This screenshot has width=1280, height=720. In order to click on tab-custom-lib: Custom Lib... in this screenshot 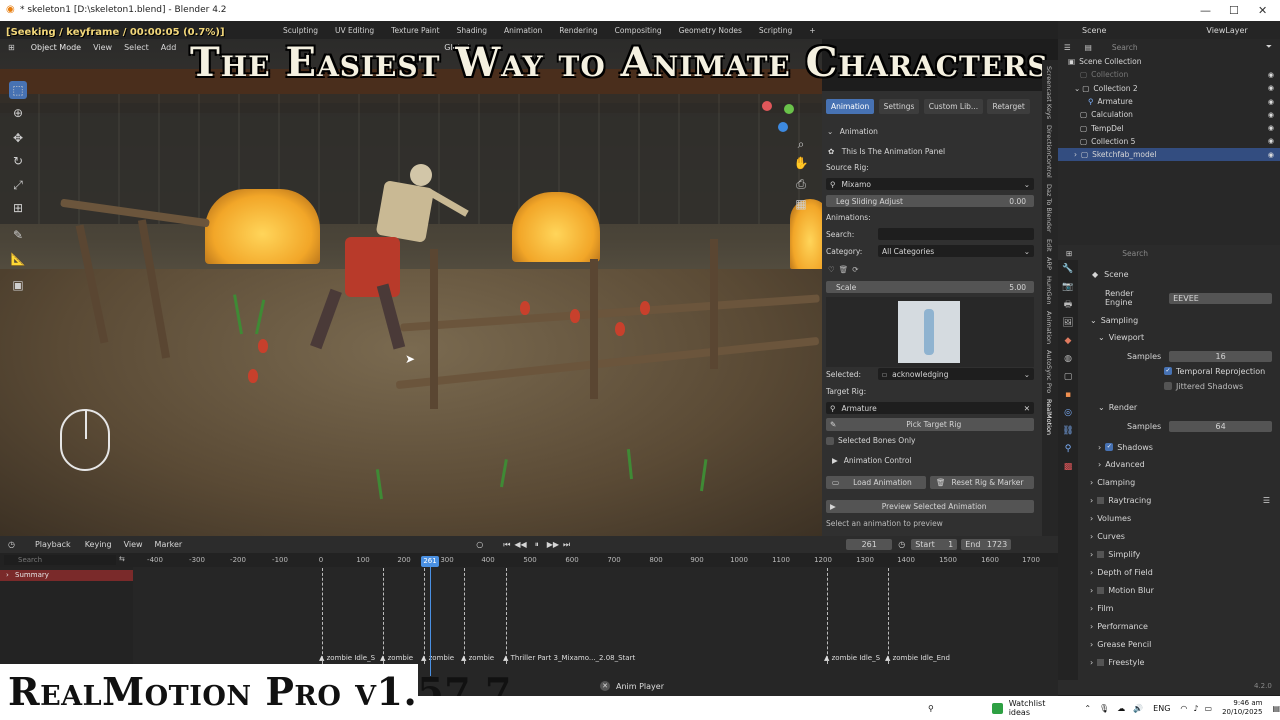, I will do `click(953, 106)`.